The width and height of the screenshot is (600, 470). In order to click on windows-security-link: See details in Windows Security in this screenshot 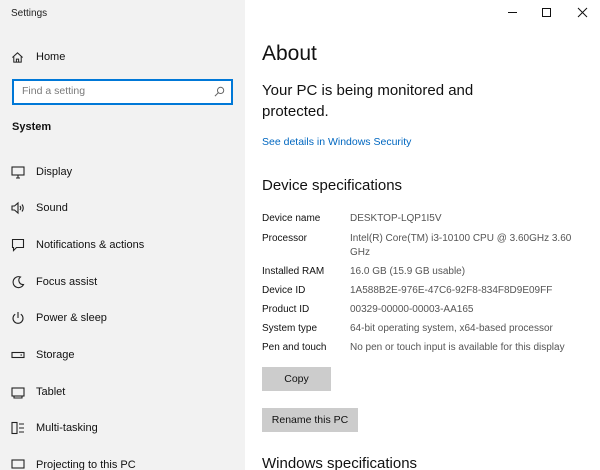, I will do `click(336, 142)`.